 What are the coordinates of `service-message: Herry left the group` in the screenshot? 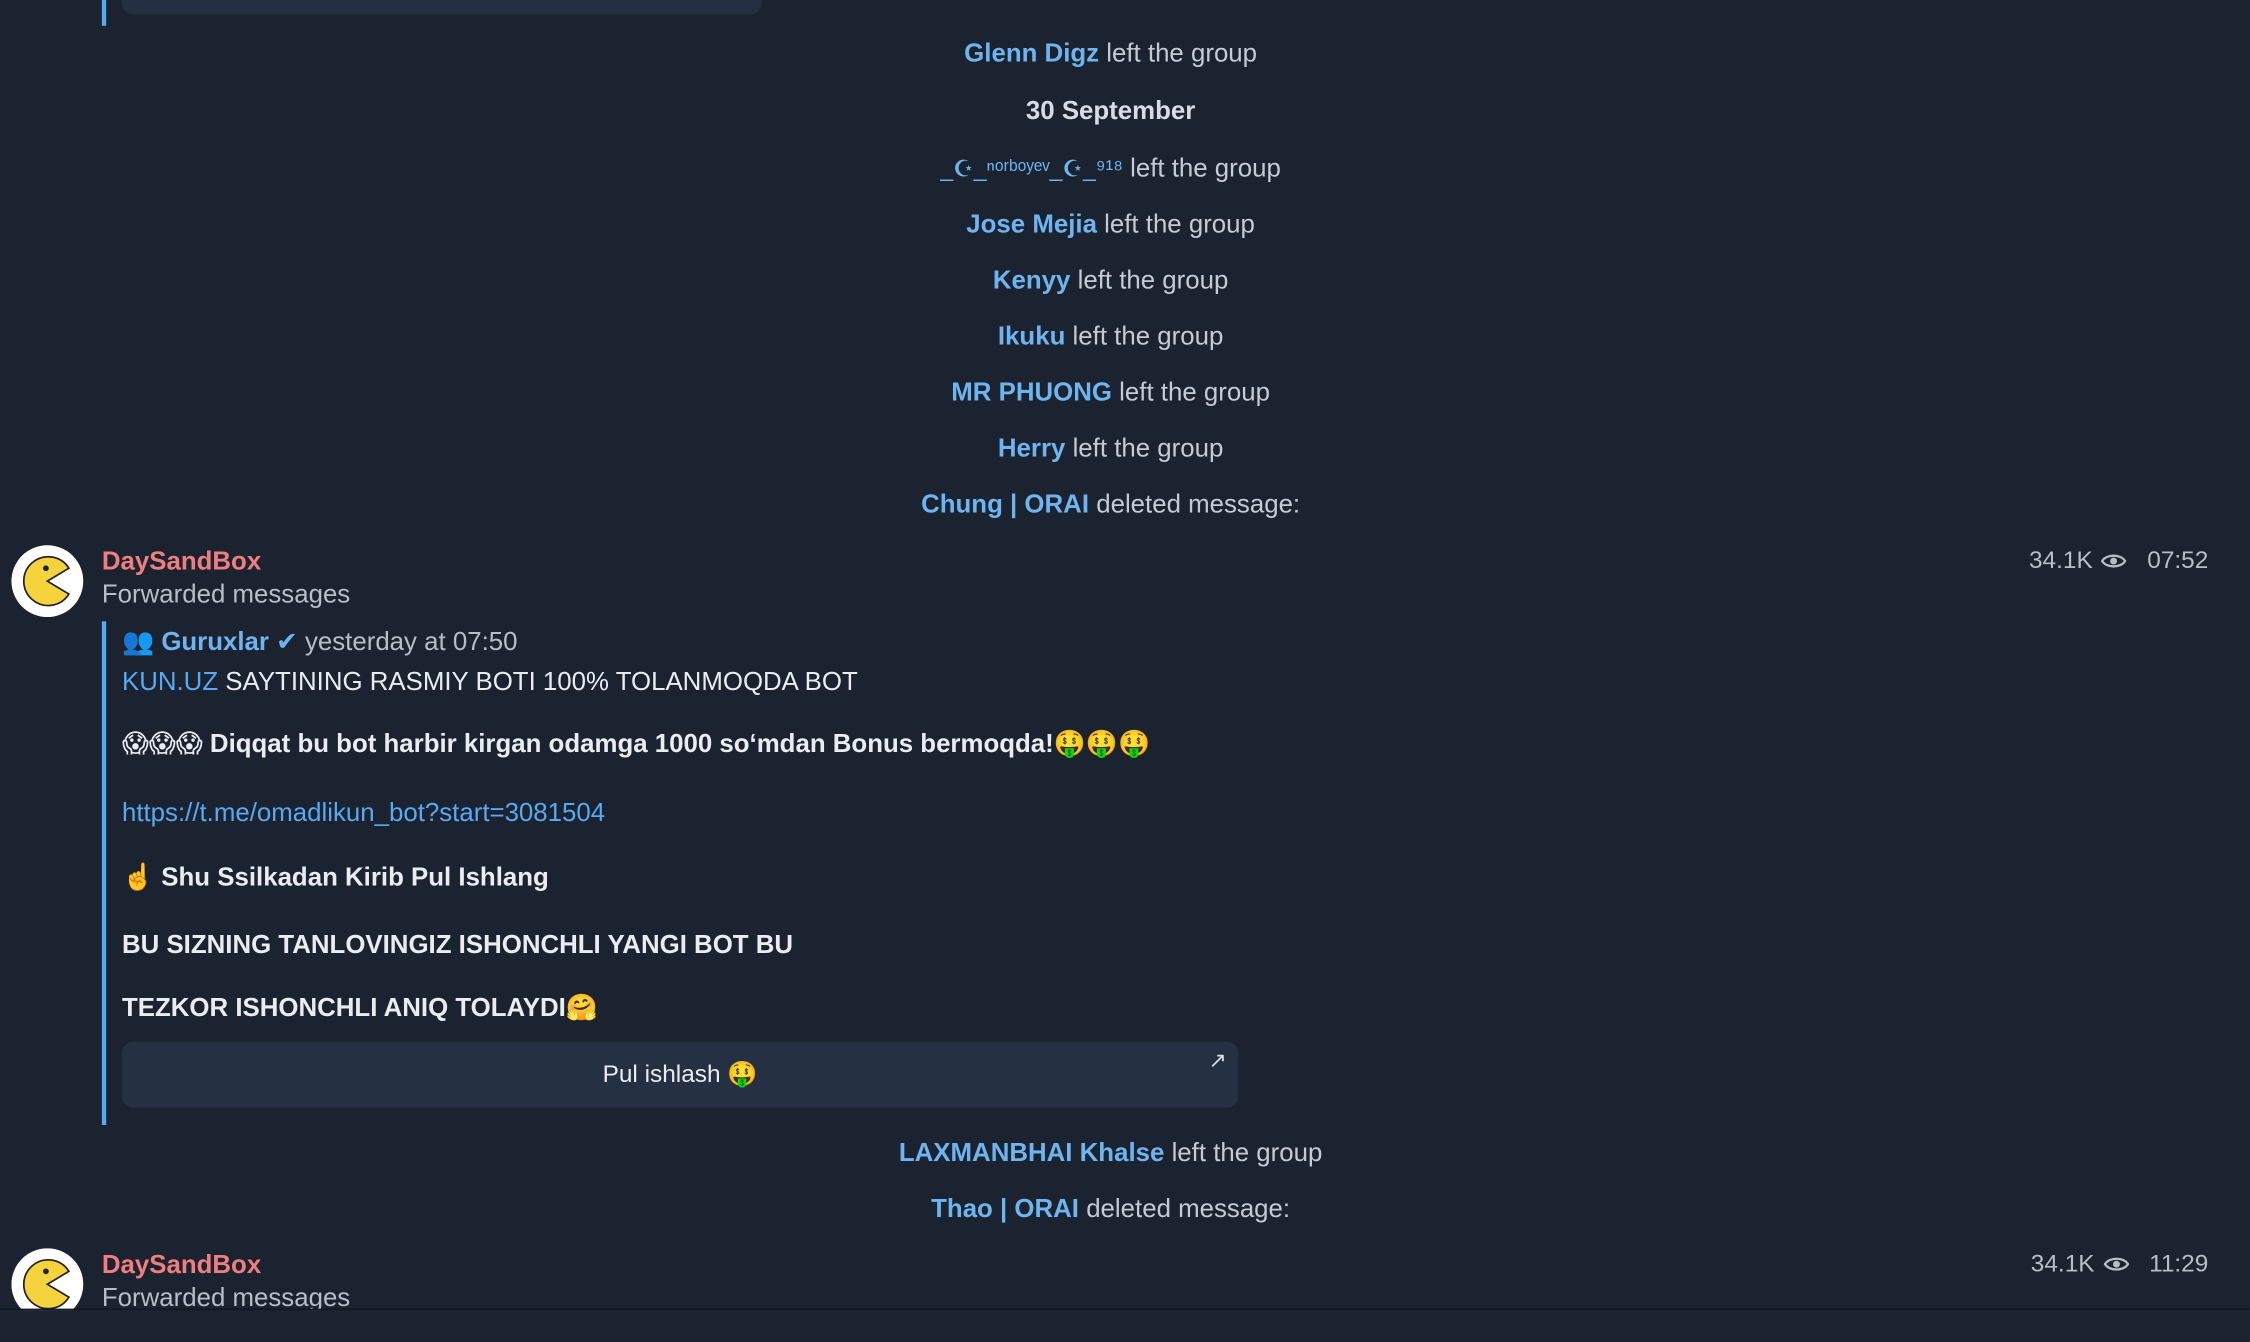 It's located at (1110, 448).